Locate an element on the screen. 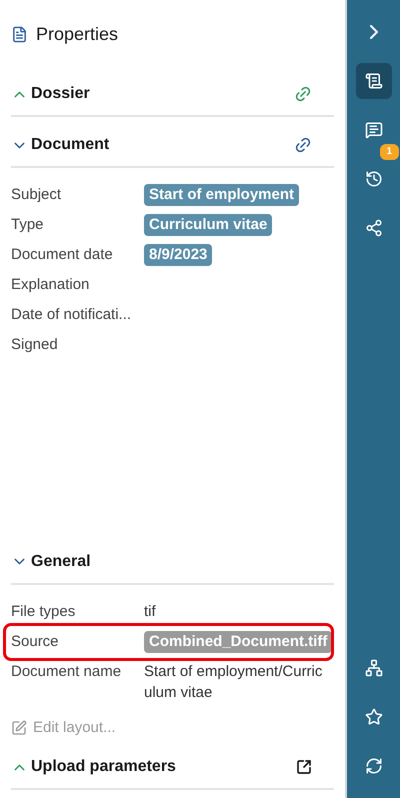 The height and width of the screenshot is (798, 400). comment-icon is located at coordinates (373, 130).